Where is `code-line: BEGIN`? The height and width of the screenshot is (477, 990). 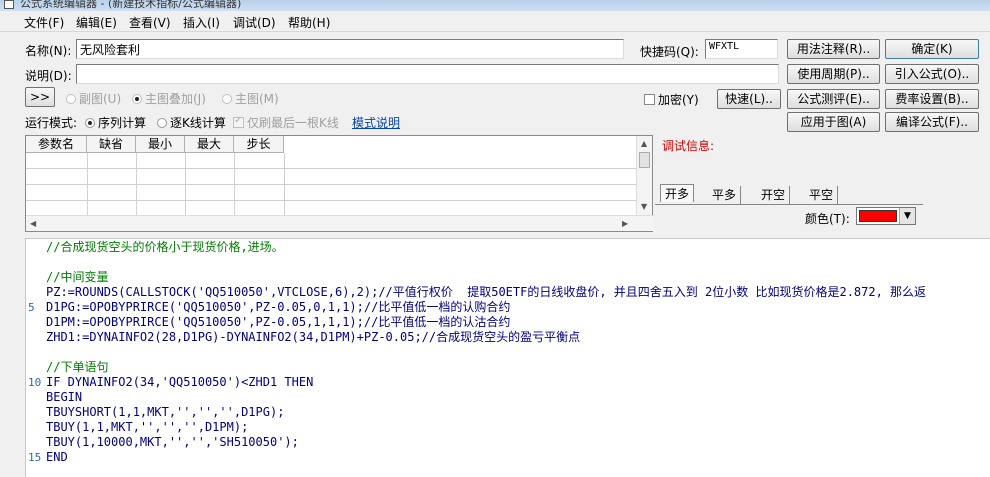
code-line: BEGIN is located at coordinates (64, 397).